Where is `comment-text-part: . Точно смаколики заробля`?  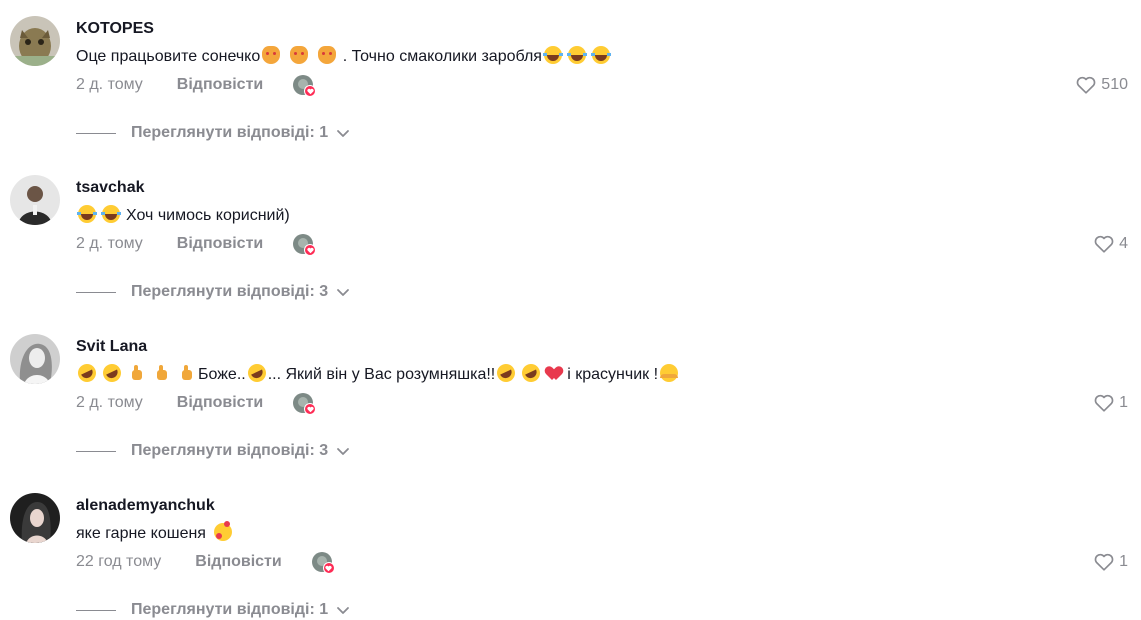
comment-text-part: . Точно смаколики заробля is located at coordinates (440, 56).